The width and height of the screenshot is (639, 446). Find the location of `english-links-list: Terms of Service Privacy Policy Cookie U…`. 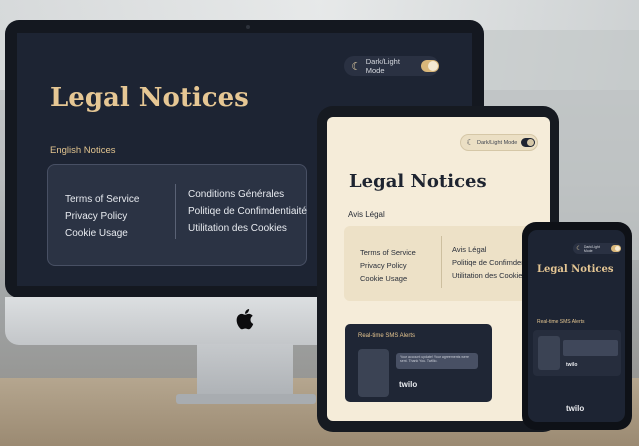

english-links-list: Terms of Service Privacy Policy Cookie U… is located at coordinates (102, 216).